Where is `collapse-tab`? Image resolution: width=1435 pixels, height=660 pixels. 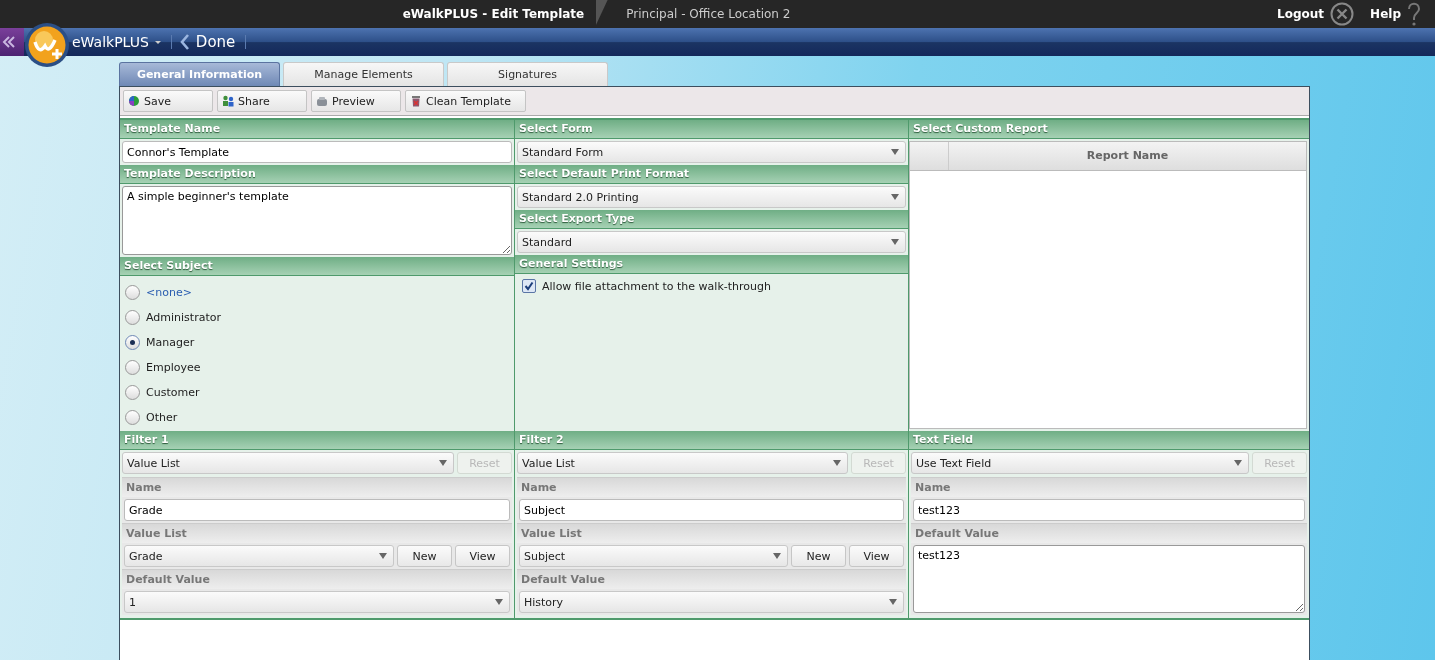 collapse-tab is located at coordinates (12, 42).